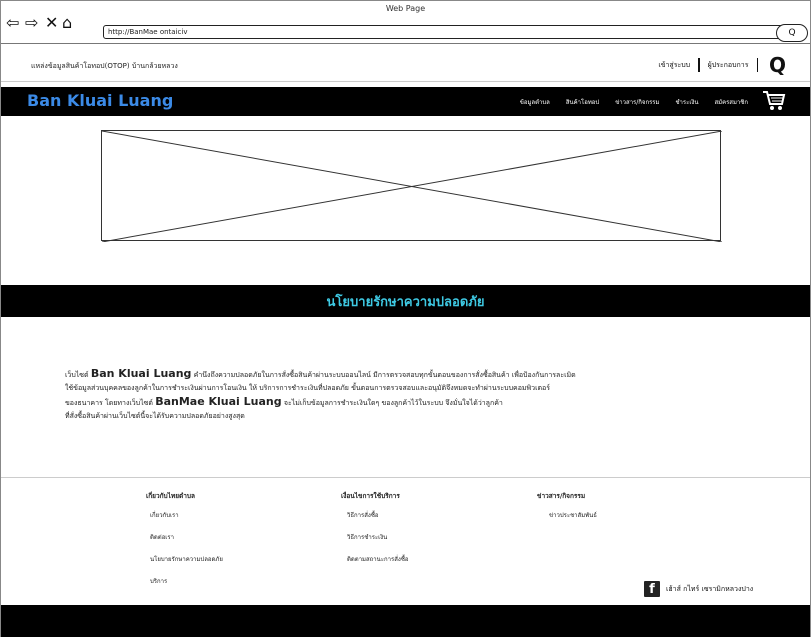 The height and width of the screenshot is (637, 811). I want to click on cart-icon, so click(774, 101).